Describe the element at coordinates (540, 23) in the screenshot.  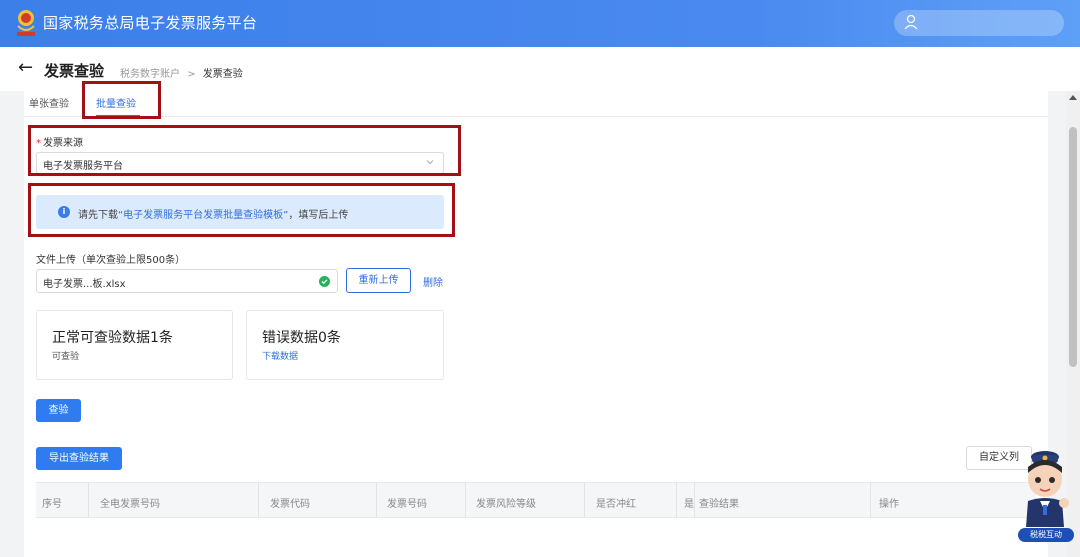
I see `top-bar: 国家税务总局电子发票服务平台` at that location.